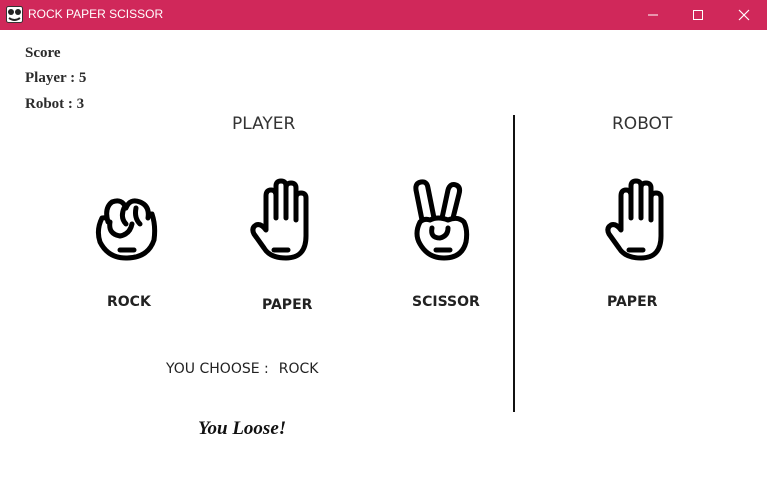 This screenshot has height=489, width=767. Describe the element at coordinates (129, 302) in the screenshot. I see `rock-label: ROCK` at that location.